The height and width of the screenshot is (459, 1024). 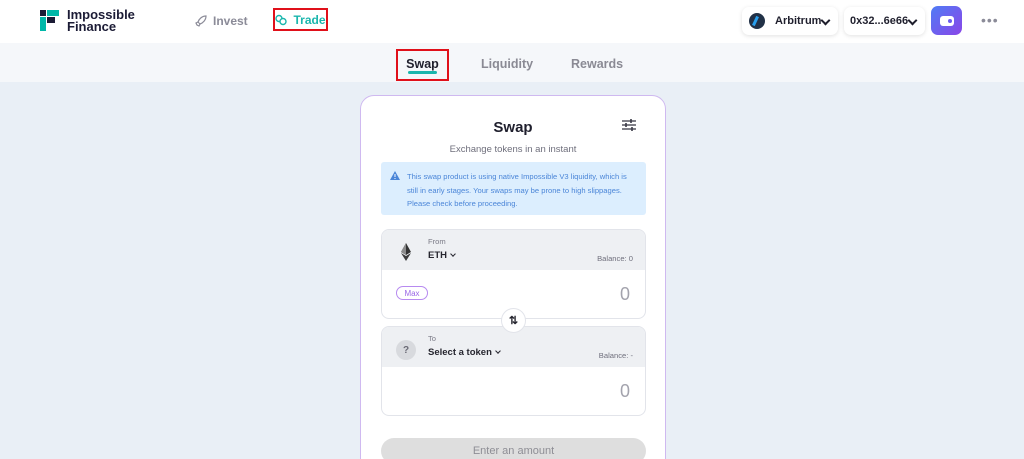 What do you see at coordinates (432, 338) in the screenshot?
I see `to-label: To` at bounding box center [432, 338].